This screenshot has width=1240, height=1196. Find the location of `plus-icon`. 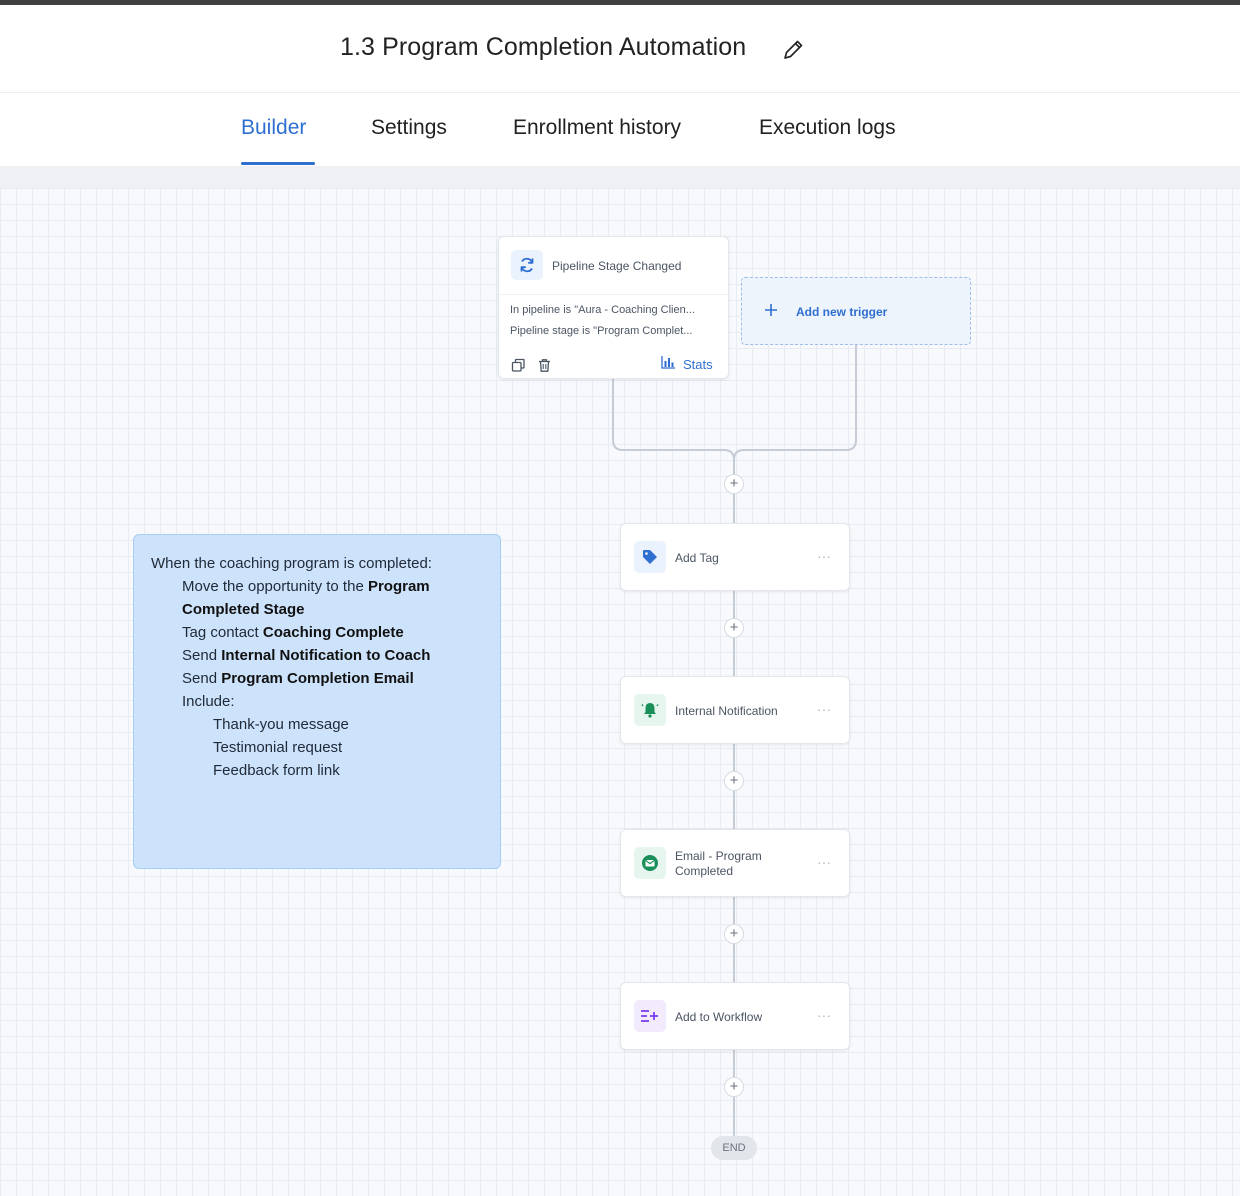

plus-icon is located at coordinates (771, 310).